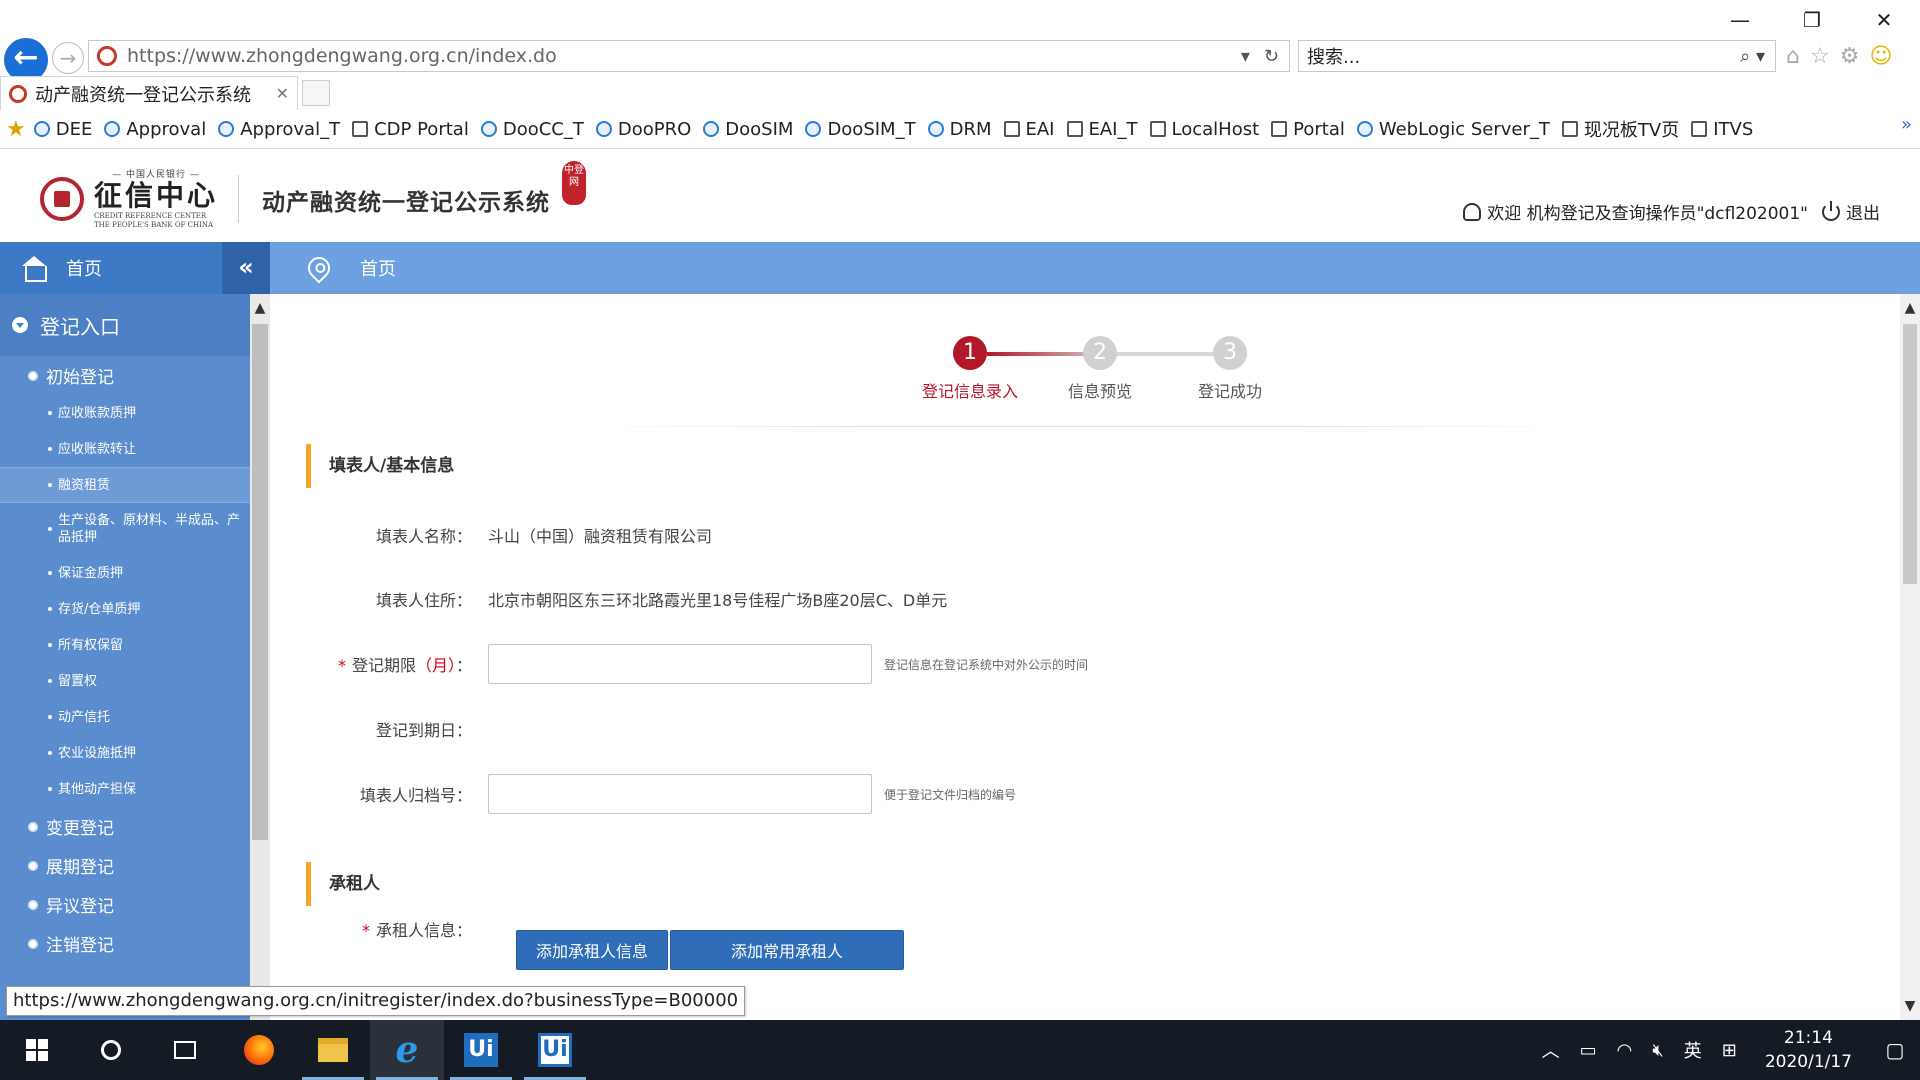 The width and height of the screenshot is (1920, 1080). I want to click on user-icon, so click(1472, 211).